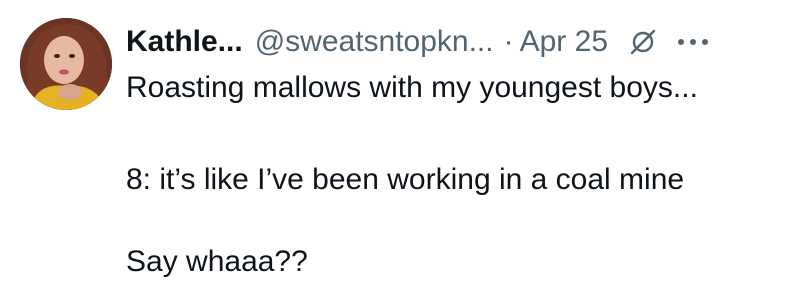 This screenshot has width=800, height=294. I want to click on tweet-date: Apr 25, so click(564, 42).